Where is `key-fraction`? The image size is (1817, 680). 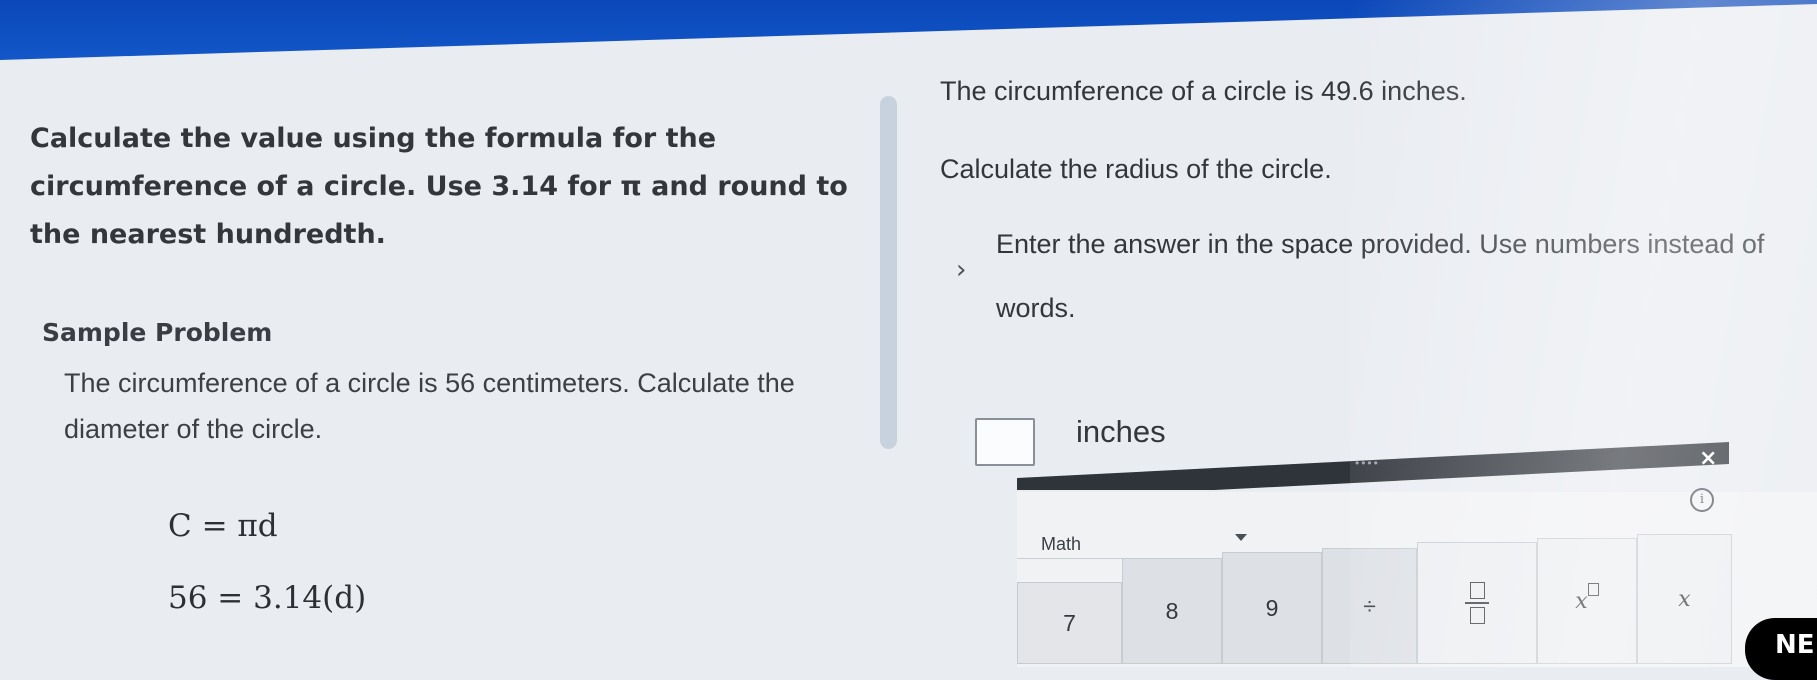 key-fraction is located at coordinates (1477, 603).